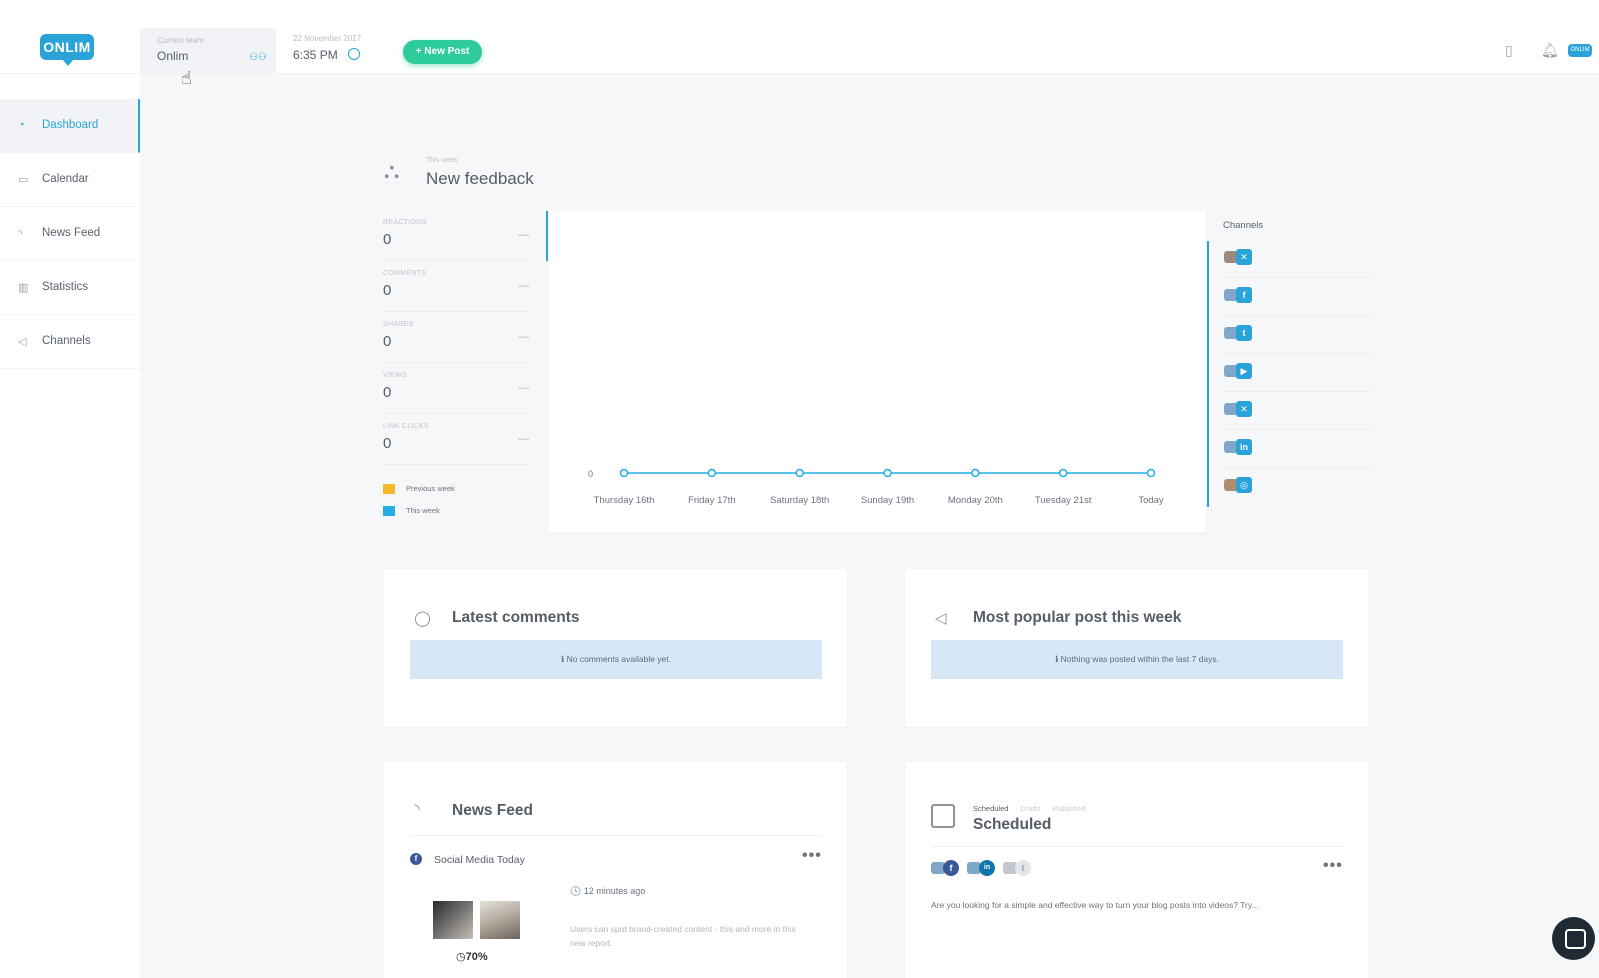 The width and height of the screenshot is (1599, 978). What do you see at coordinates (516, 617) in the screenshot?
I see `card-title: Latest comments` at bounding box center [516, 617].